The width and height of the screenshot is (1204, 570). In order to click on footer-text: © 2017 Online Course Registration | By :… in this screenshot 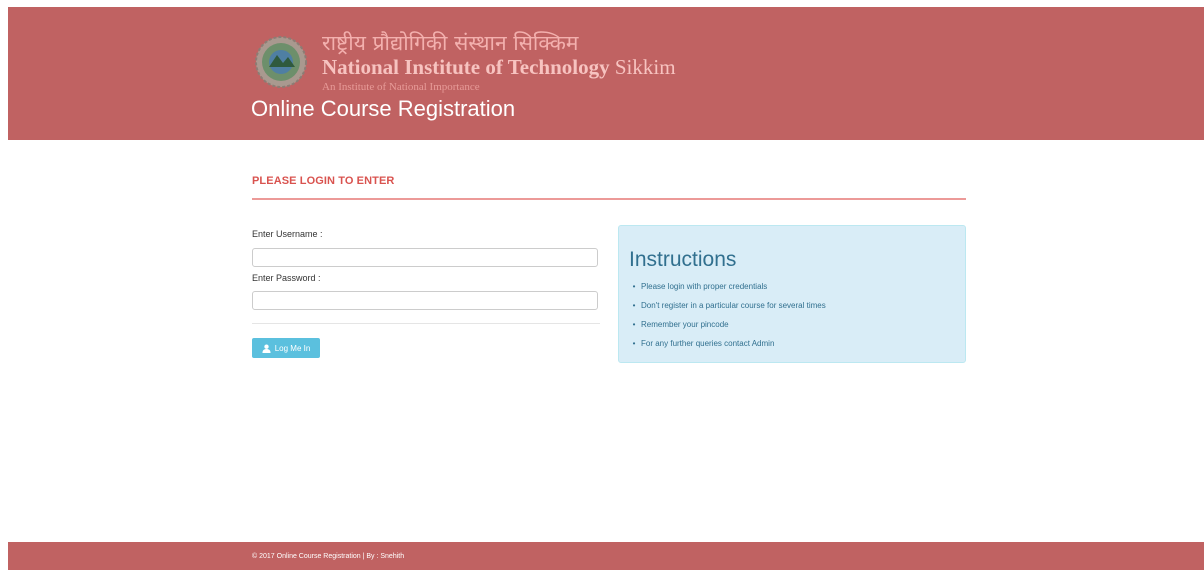, I will do `click(328, 556)`.